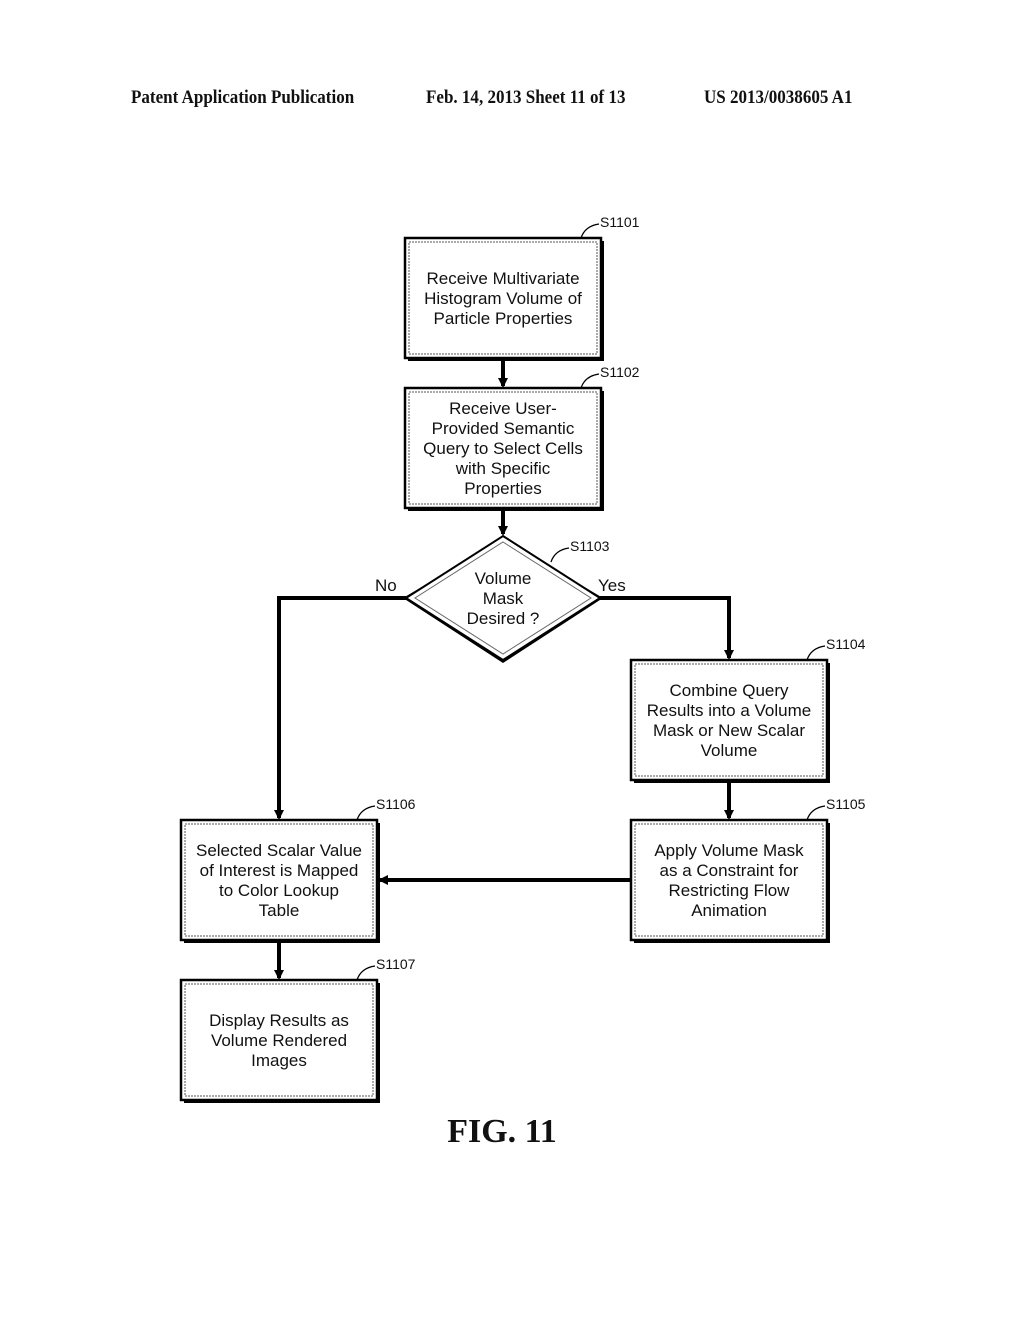  I want to click on step-text-line: Animation, so click(729, 910).